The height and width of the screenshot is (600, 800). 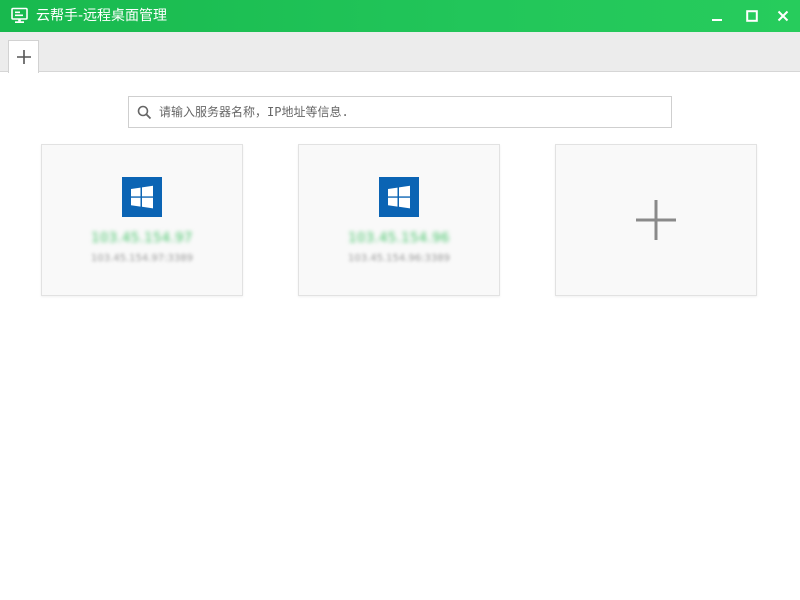 What do you see at coordinates (142, 258) in the screenshot?
I see `server-address: 103.45.154.97:3389` at bounding box center [142, 258].